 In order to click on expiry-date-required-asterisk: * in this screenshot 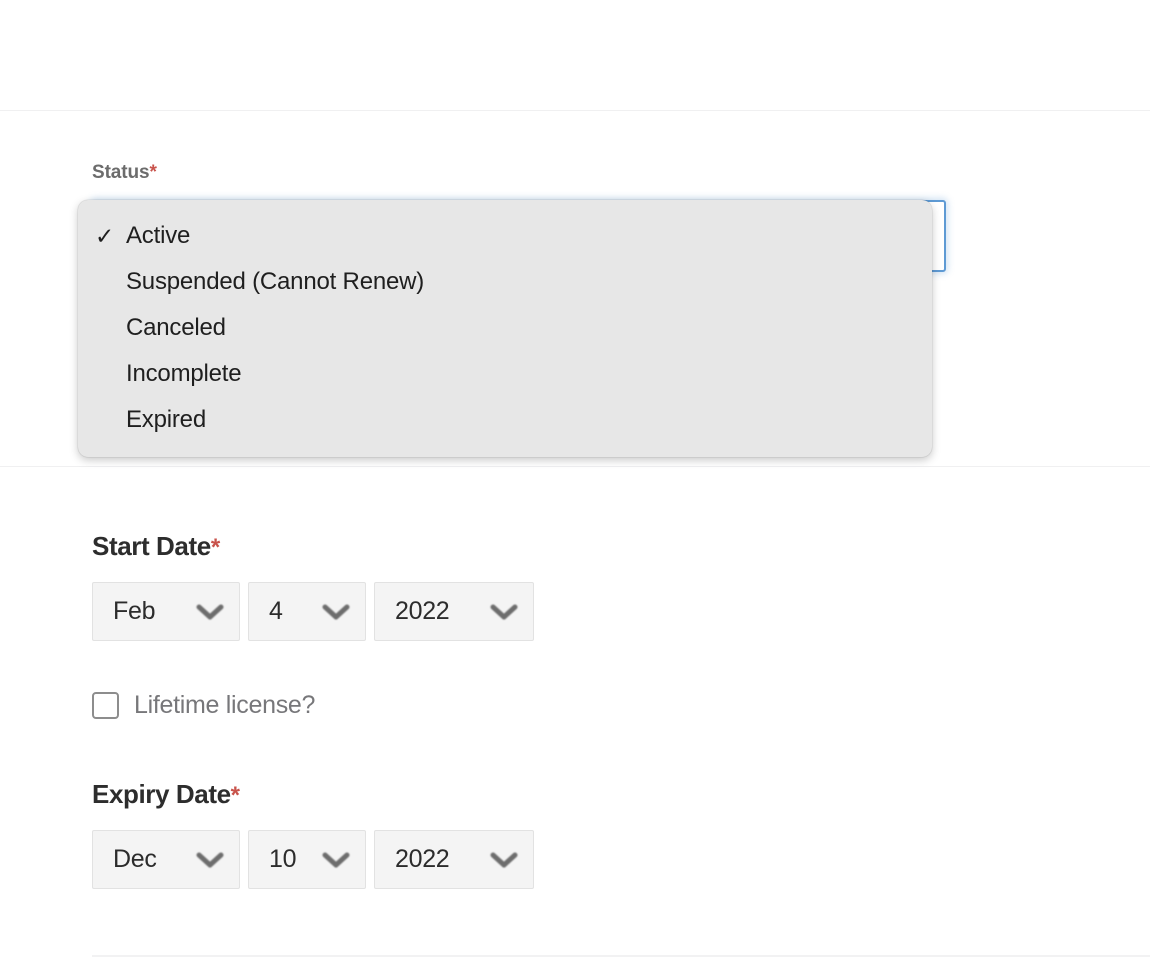, I will do `click(235, 795)`.